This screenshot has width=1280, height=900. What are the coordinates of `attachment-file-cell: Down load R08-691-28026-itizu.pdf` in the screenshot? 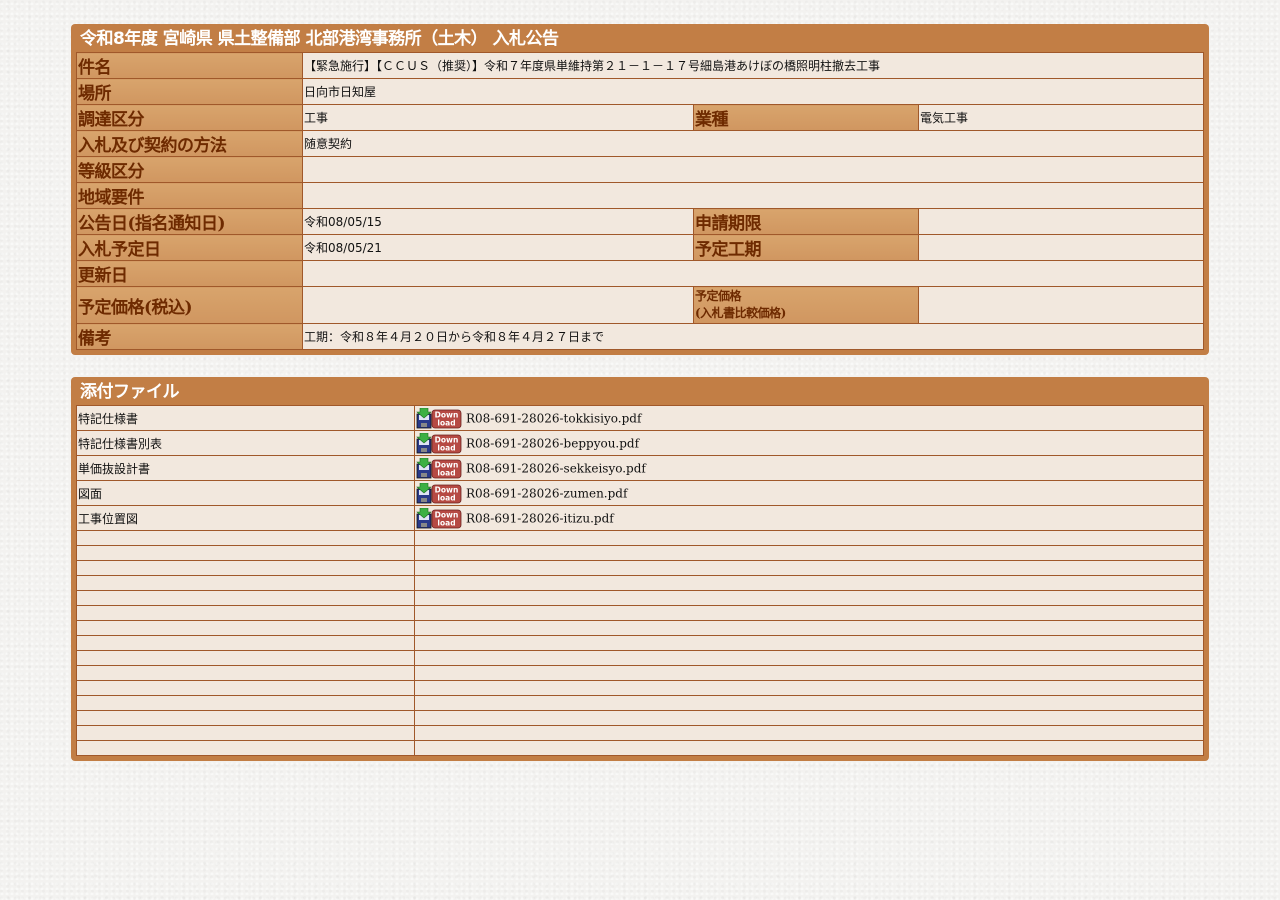 It's located at (809, 518).